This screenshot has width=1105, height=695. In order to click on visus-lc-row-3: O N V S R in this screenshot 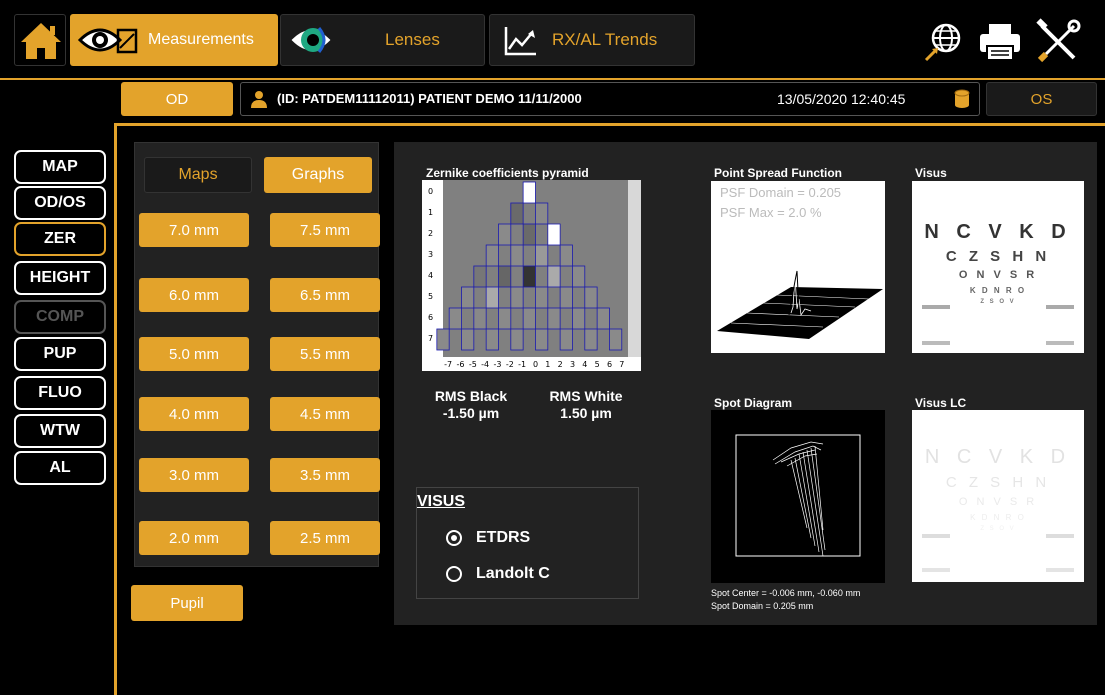, I will do `click(998, 502)`.